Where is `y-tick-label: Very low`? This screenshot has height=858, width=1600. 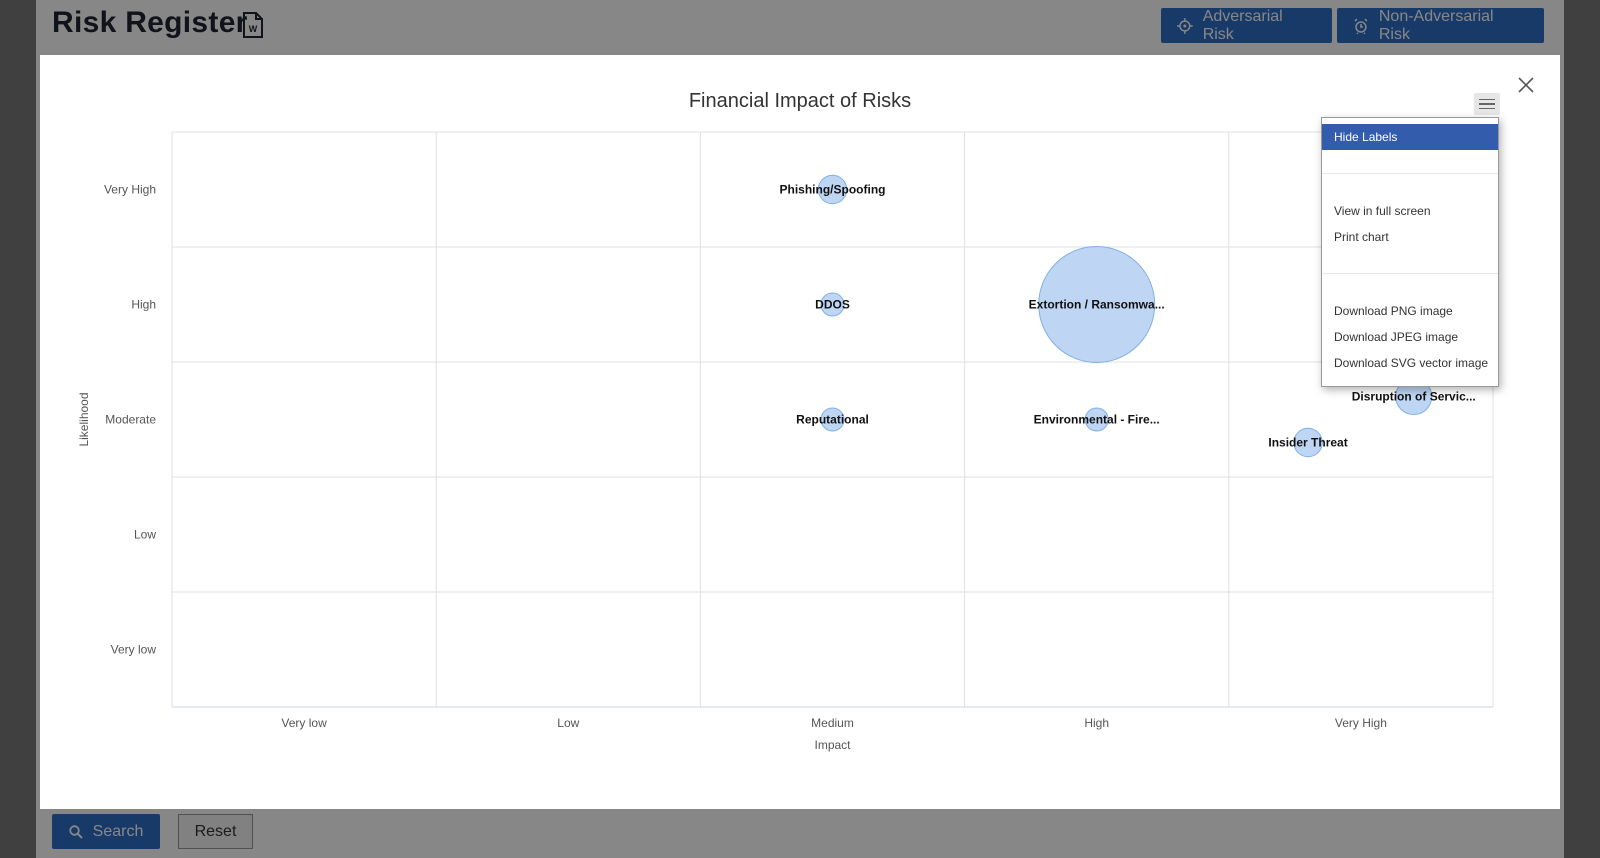
y-tick-label: Very low is located at coordinates (134, 650).